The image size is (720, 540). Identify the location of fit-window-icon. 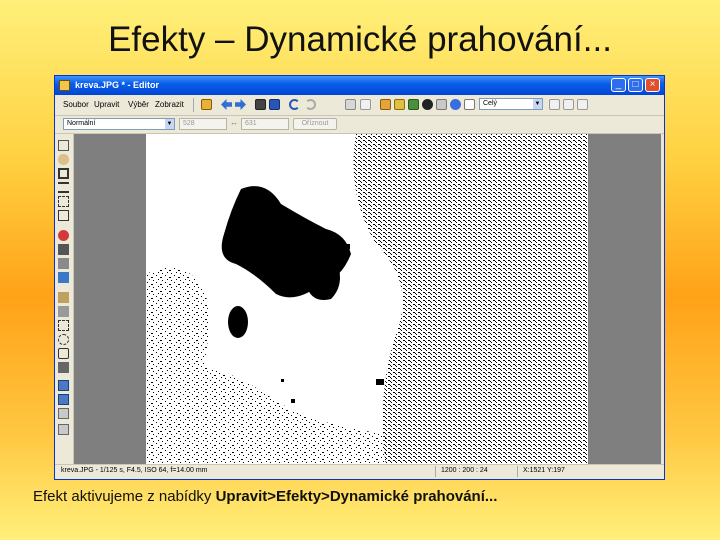
(554, 104).